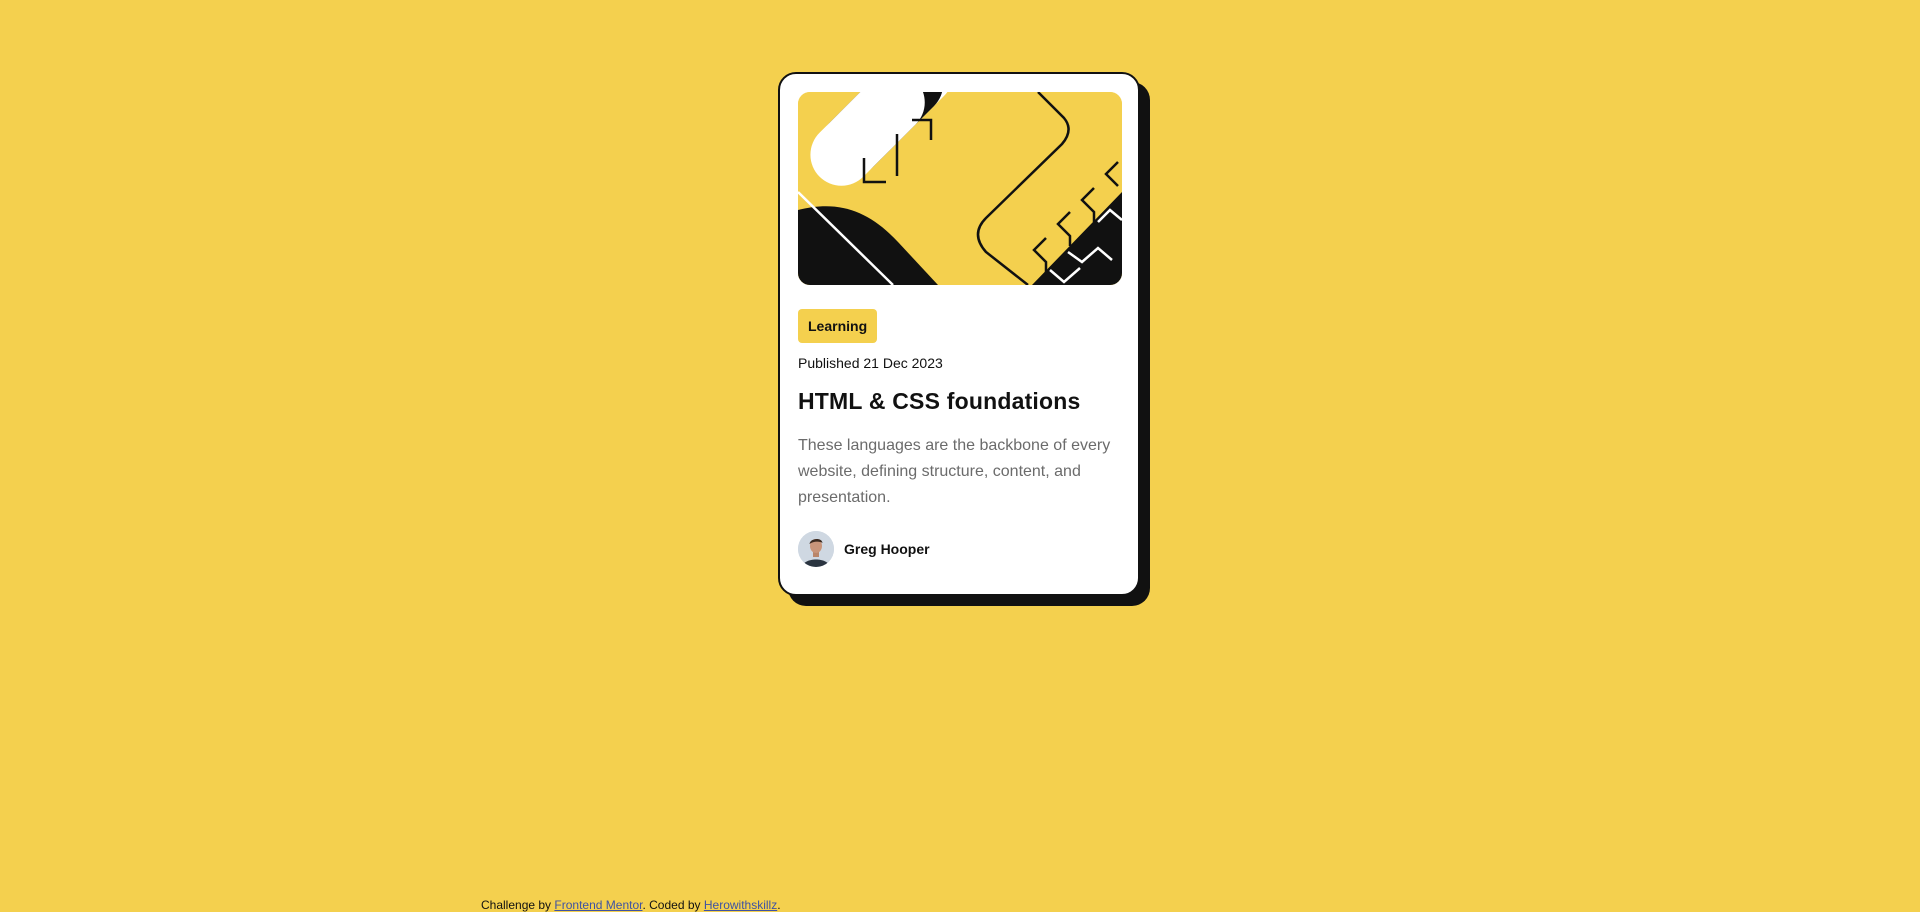 This screenshot has height=912, width=1920. I want to click on card-illustration, so click(960, 188).